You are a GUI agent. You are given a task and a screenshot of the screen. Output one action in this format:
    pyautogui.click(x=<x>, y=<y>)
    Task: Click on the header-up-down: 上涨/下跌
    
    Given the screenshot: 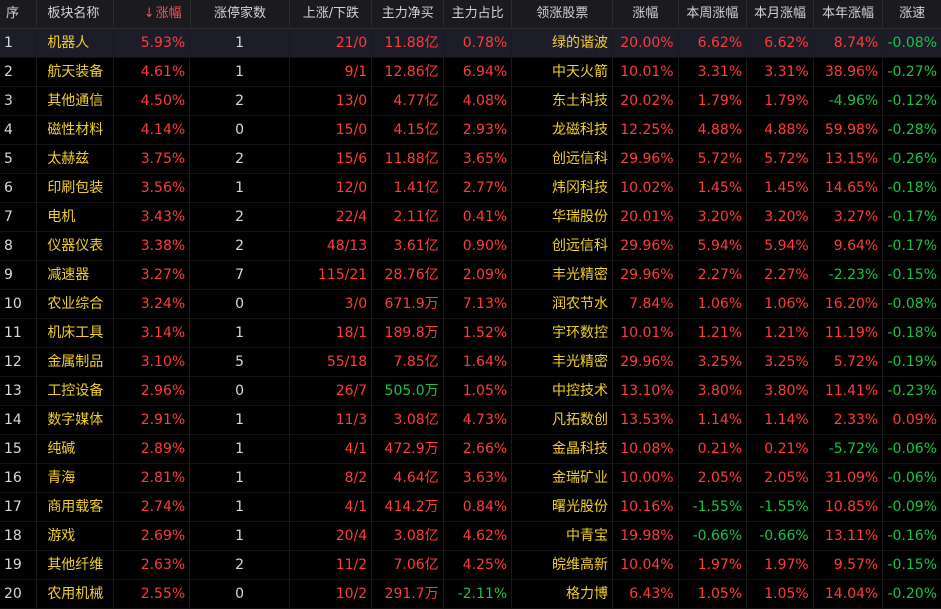 What is the action you would take?
    pyautogui.click(x=331, y=14)
    